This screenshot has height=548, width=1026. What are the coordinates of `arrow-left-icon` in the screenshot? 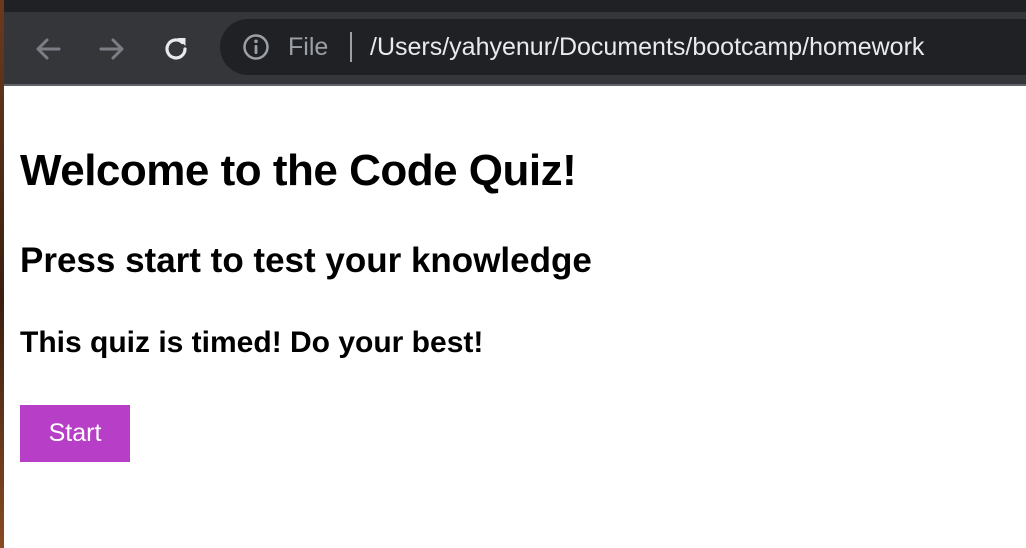 It's located at (48, 49).